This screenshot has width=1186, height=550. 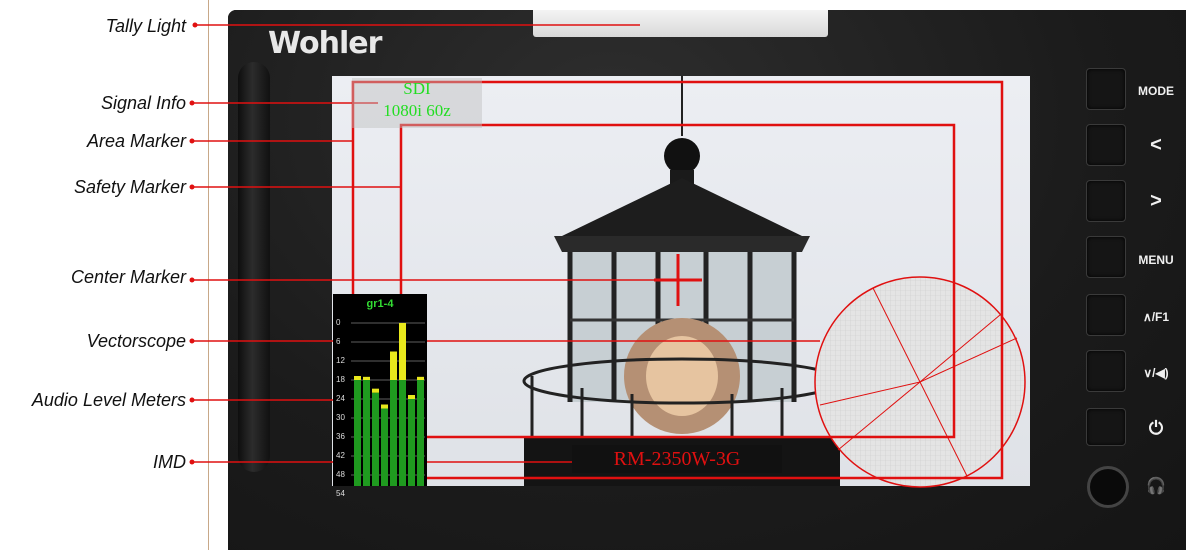 I want to click on signal-info-box: SDI 1080i 60z, so click(x=417, y=103).